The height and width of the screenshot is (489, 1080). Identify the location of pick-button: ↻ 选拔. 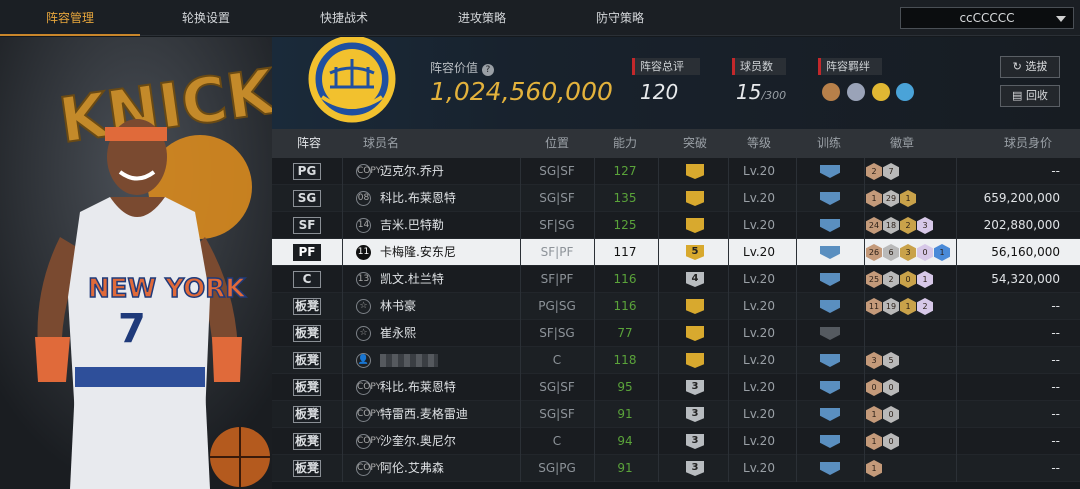
(1030, 67).